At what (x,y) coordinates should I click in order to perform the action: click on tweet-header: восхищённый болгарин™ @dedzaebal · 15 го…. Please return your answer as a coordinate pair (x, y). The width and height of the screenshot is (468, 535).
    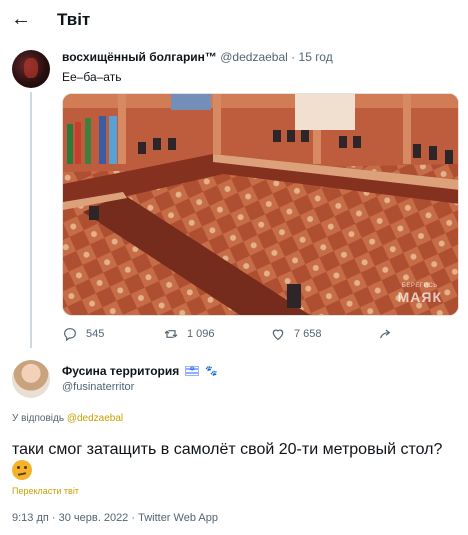
    Looking at the image, I should click on (197, 57).